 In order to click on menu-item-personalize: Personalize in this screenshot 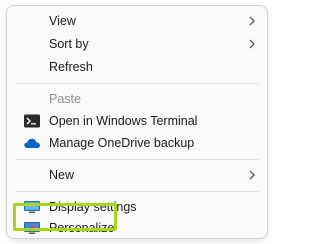, I will do `click(137, 228)`.